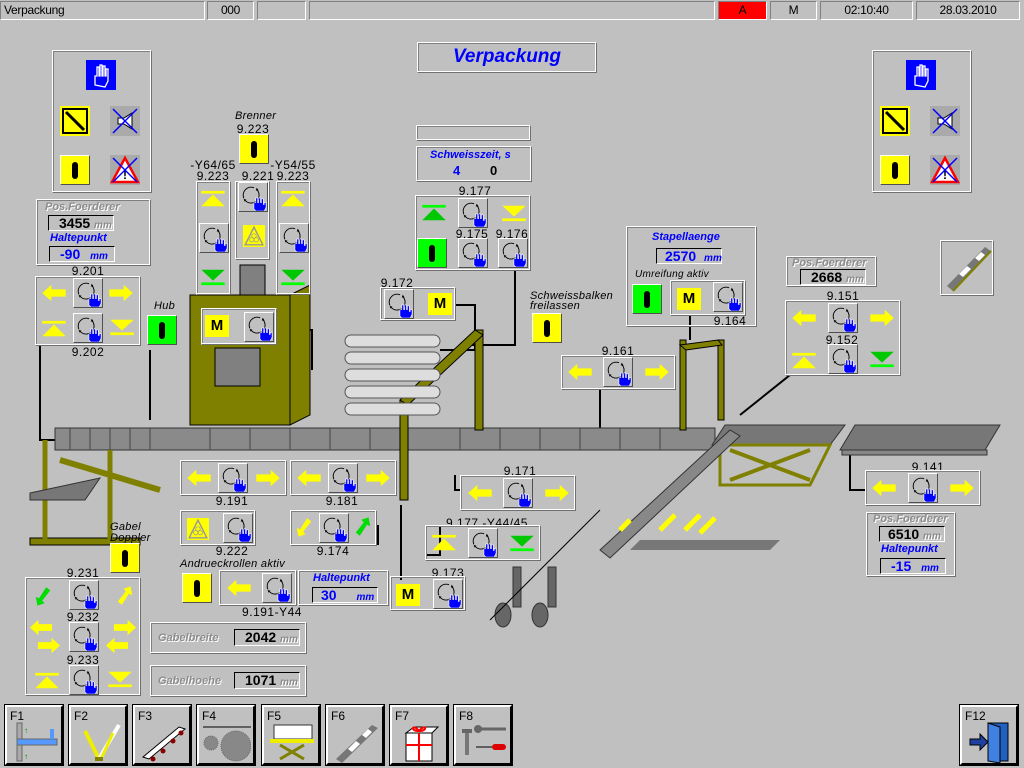 This screenshot has height=768, width=1024. What do you see at coordinates (355, 735) in the screenshot?
I see `f6-button: F6` at bounding box center [355, 735].